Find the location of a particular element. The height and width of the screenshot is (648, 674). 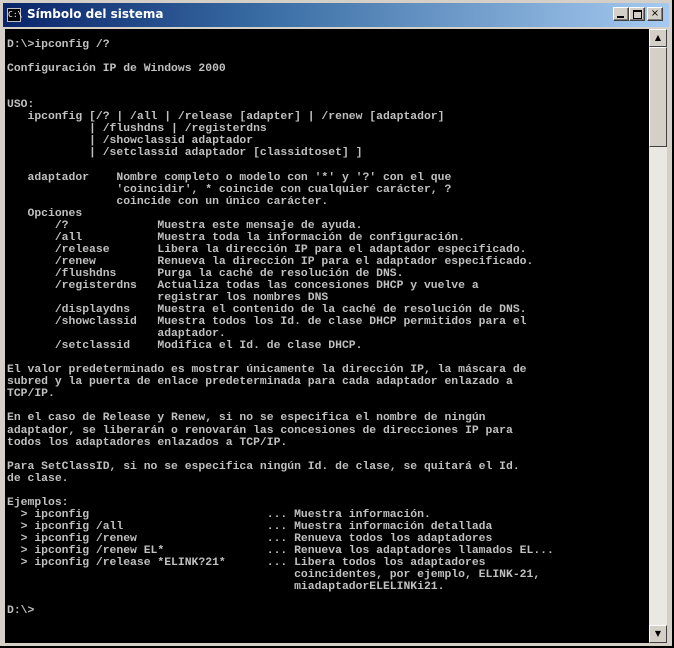

console-line: TCP/IP. is located at coordinates (31, 394).